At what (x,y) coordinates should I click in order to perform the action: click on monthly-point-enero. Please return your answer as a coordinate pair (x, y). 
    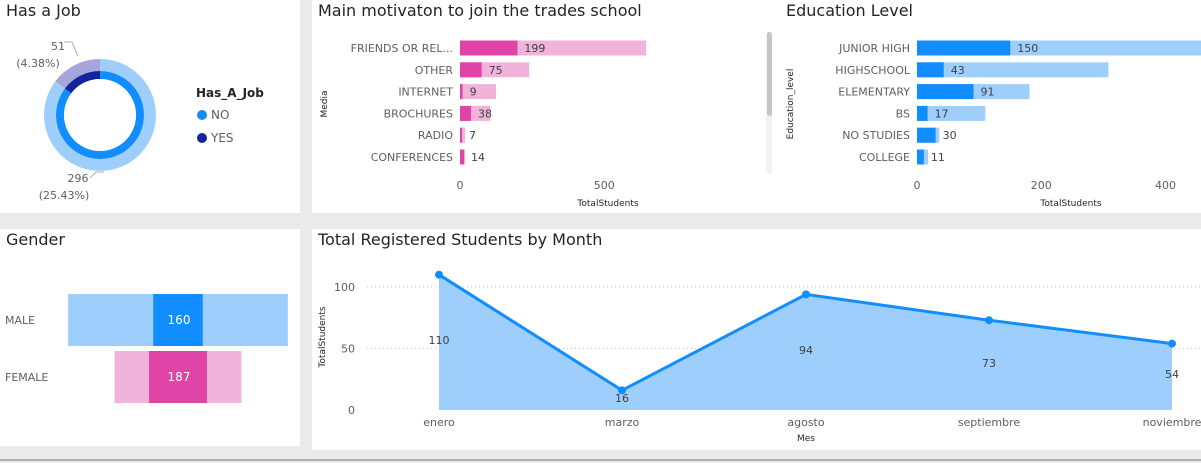
    Looking at the image, I should click on (439, 274).